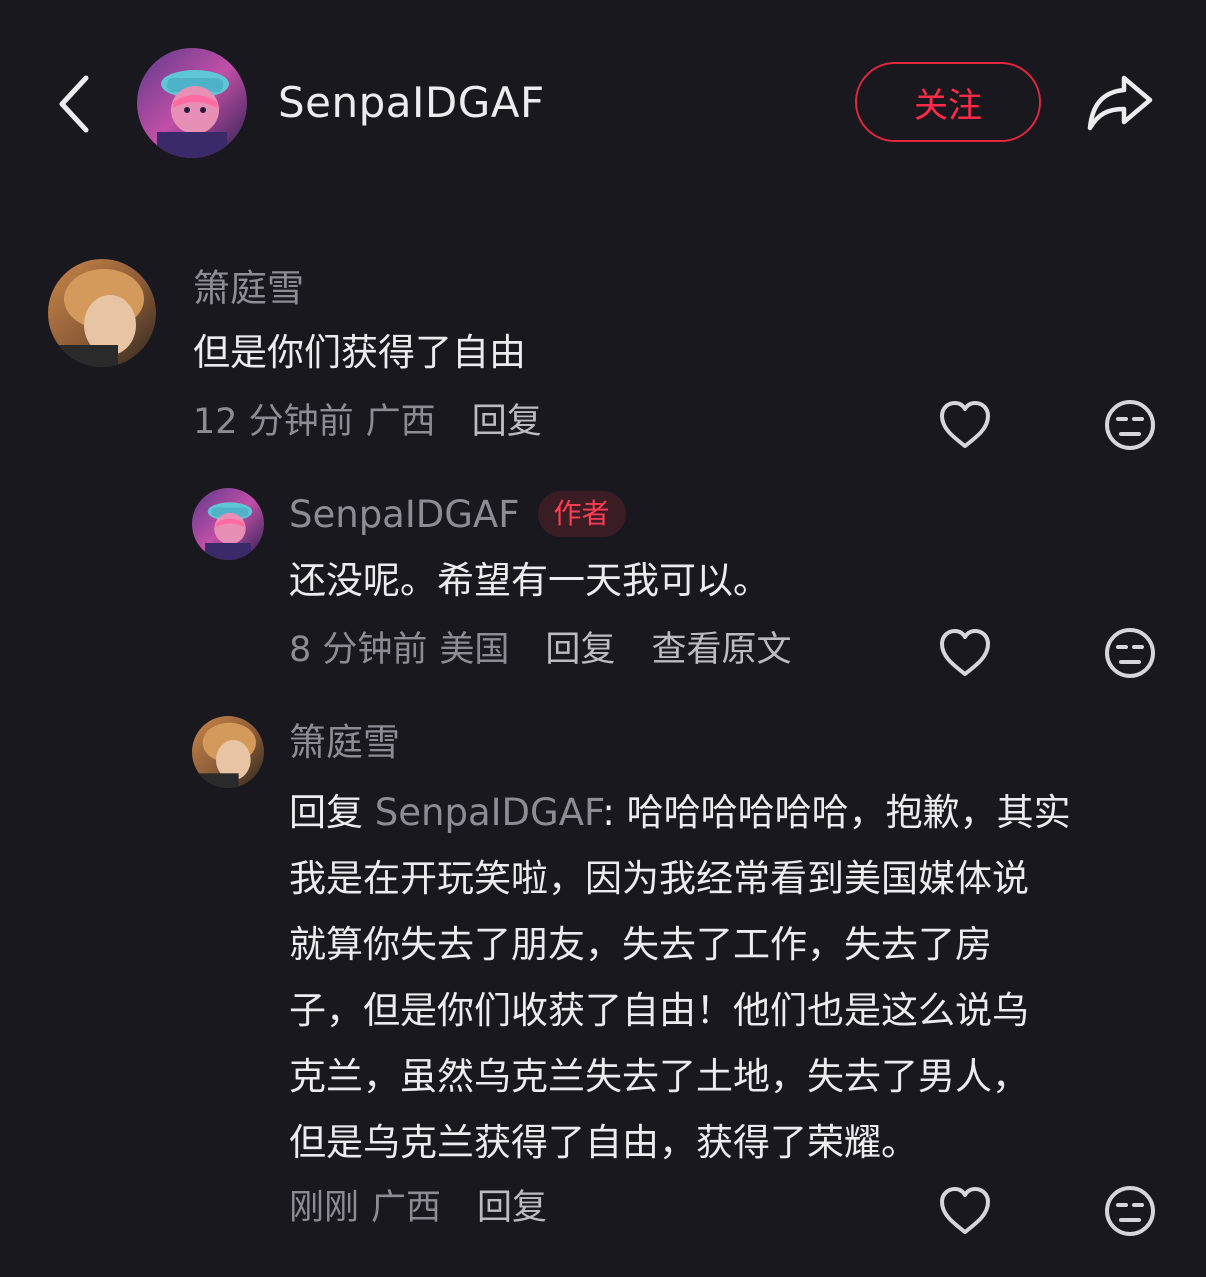  Describe the element at coordinates (603, 1142) in the screenshot. I see `comment-text-line: 但是乌克兰获得了自由，获得了荣耀。` at that location.